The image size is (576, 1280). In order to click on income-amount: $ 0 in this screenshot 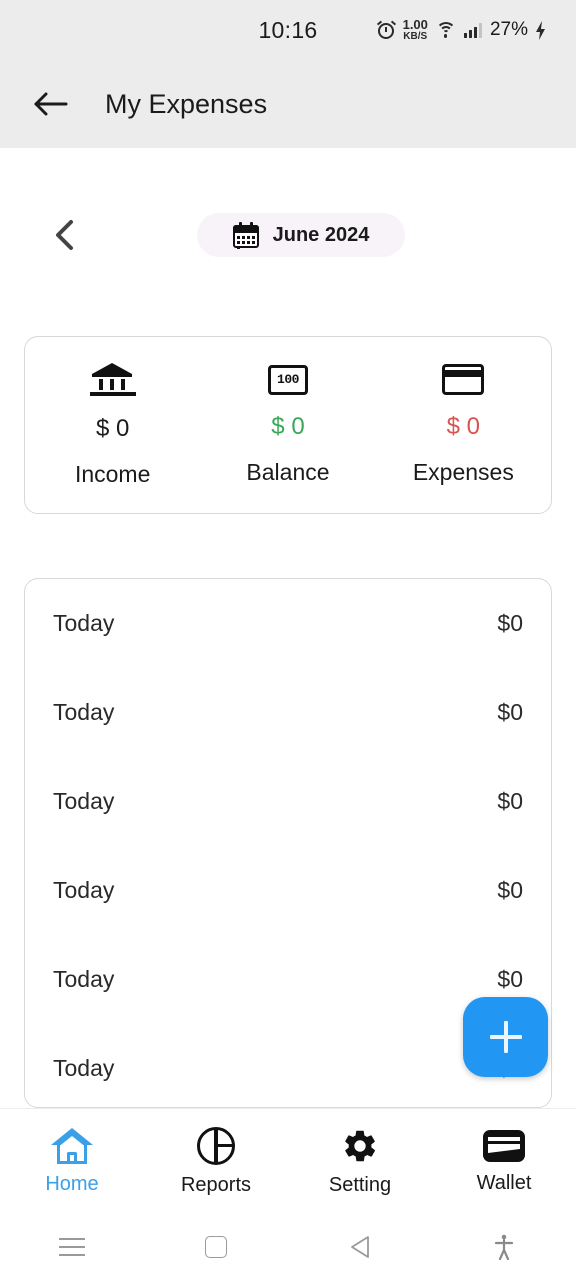, I will do `click(112, 428)`.